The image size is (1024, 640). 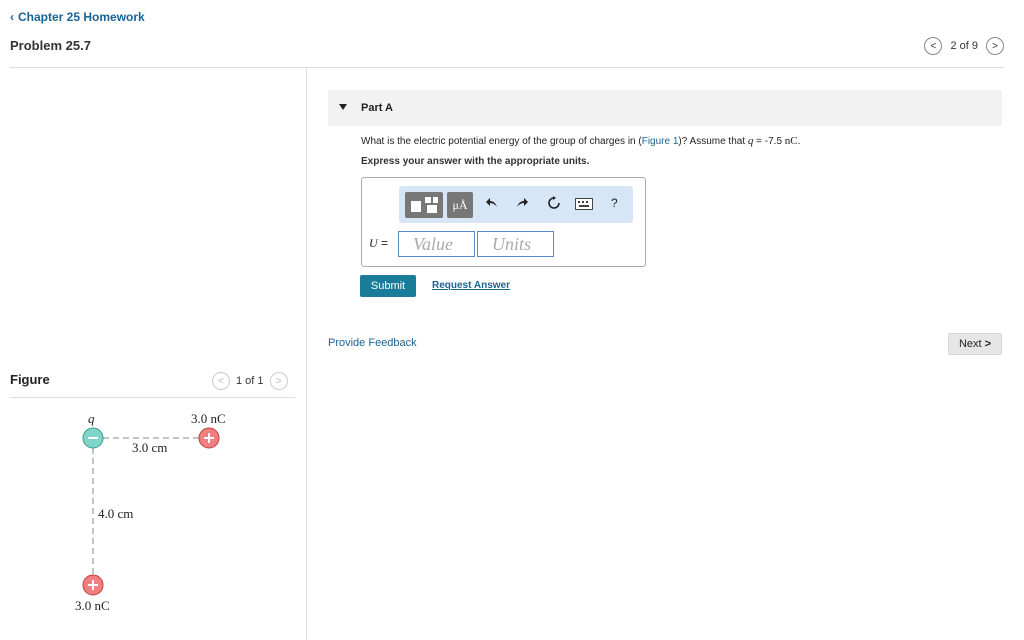 I want to click on caret-down-icon, so click(x=343, y=107).